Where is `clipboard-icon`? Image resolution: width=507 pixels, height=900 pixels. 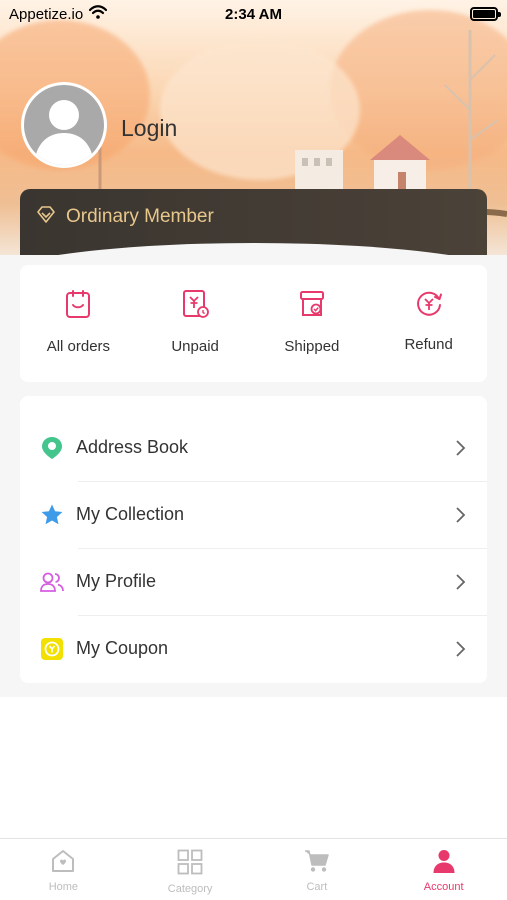
clipboard-icon is located at coordinates (78, 306).